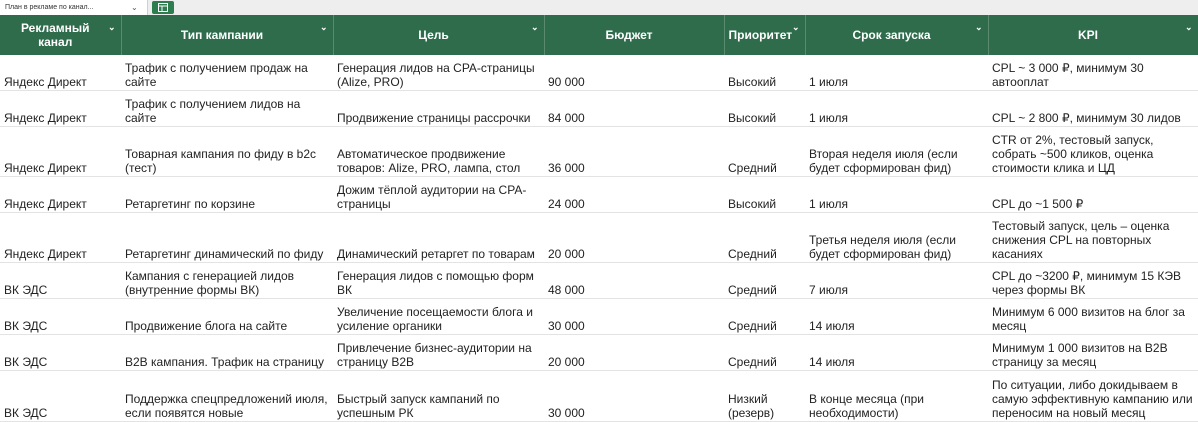 Image resolution: width=1198 pixels, height=422 pixels. What do you see at coordinates (61, 35) in the screenshot?
I see `column-header-channel: Рекламный канал ⌄` at bounding box center [61, 35].